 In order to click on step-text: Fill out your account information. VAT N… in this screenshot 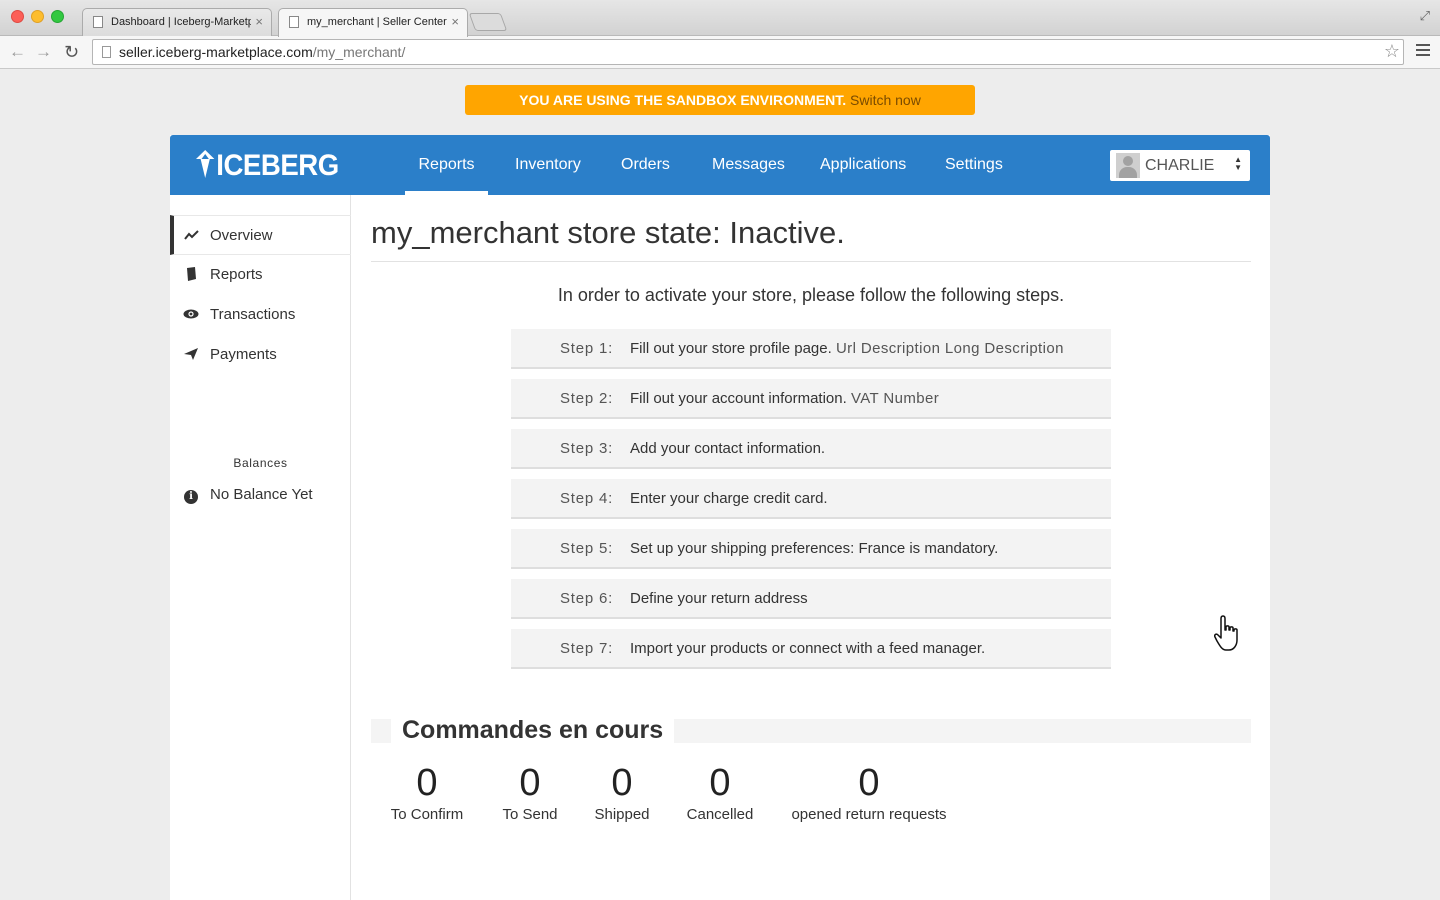, I will do `click(785, 398)`.